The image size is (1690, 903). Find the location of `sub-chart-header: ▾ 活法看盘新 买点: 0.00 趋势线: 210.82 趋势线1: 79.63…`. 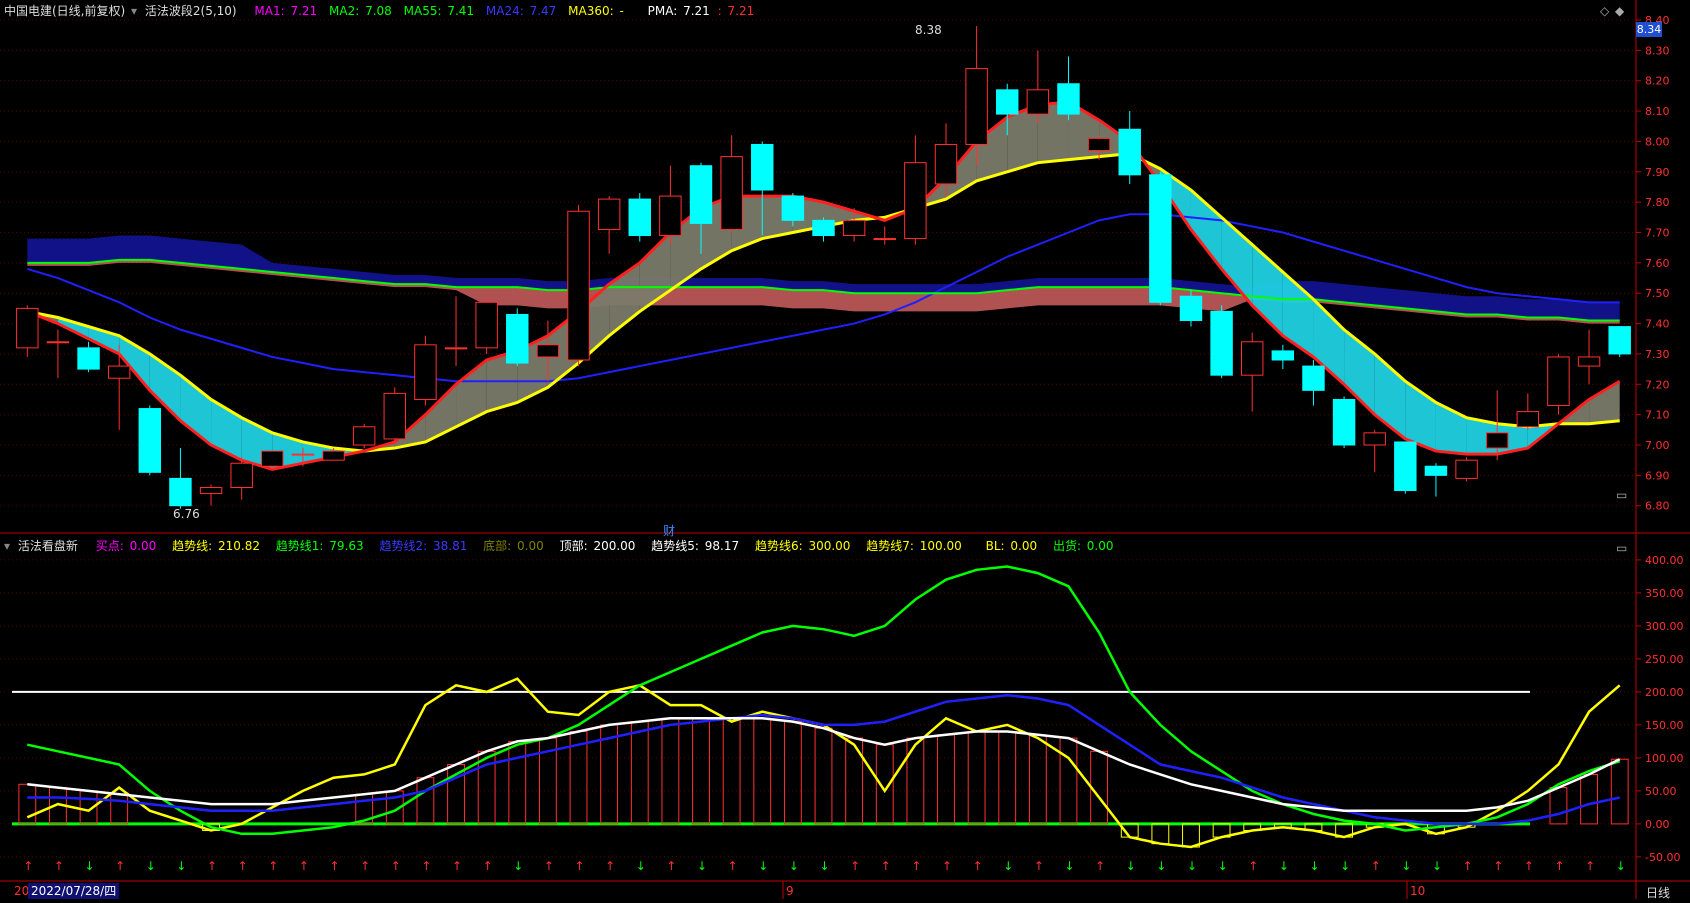

sub-chart-header: ▾ 活法看盘新 买点: 0.00 趋势线: 210.82 趋势线1: 79.63… is located at coordinates (560, 546).